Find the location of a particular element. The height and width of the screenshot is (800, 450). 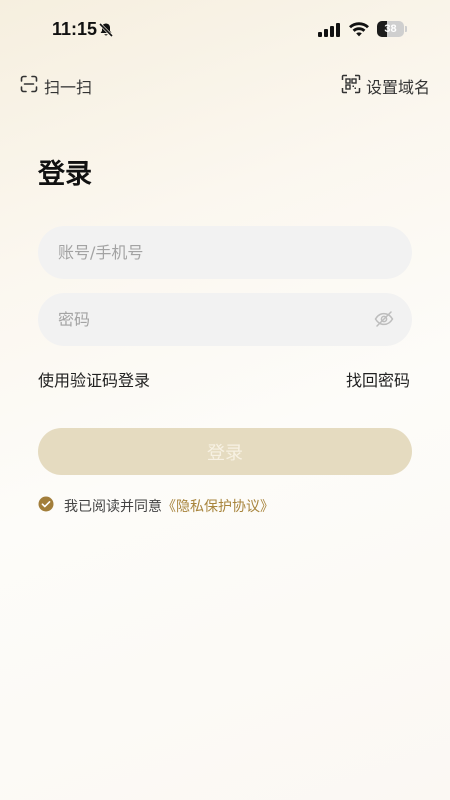

set-domain-button: 设置域名 is located at coordinates (385, 86).